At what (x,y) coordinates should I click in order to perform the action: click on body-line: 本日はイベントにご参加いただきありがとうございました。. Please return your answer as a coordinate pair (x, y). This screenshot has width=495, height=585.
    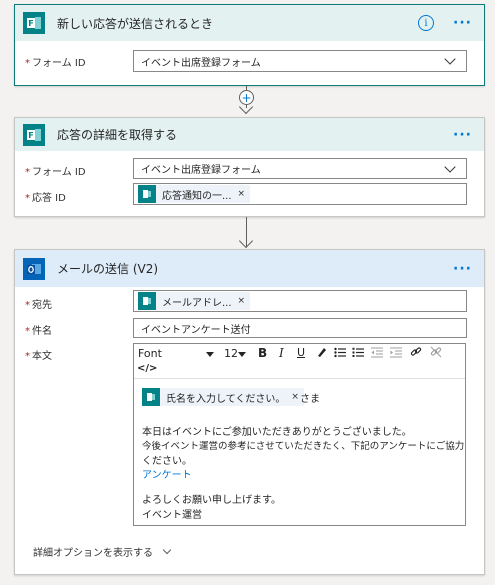
    Looking at the image, I should click on (277, 432).